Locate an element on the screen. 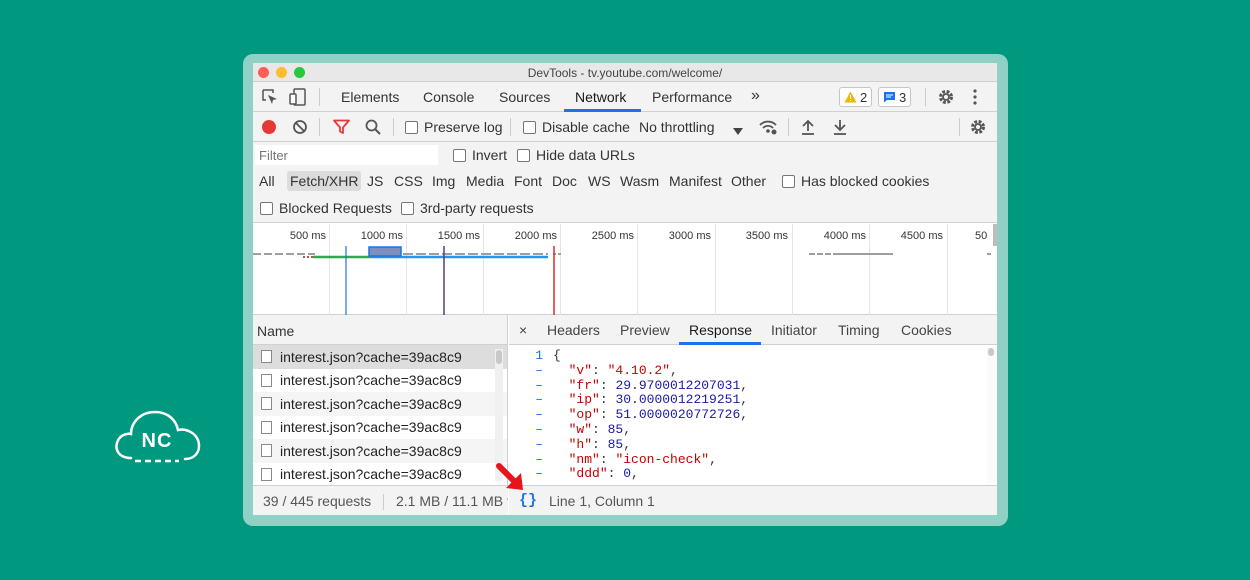 The image size is (1250, 580). type-filter-js: JS is located at coordinates (375, 181).